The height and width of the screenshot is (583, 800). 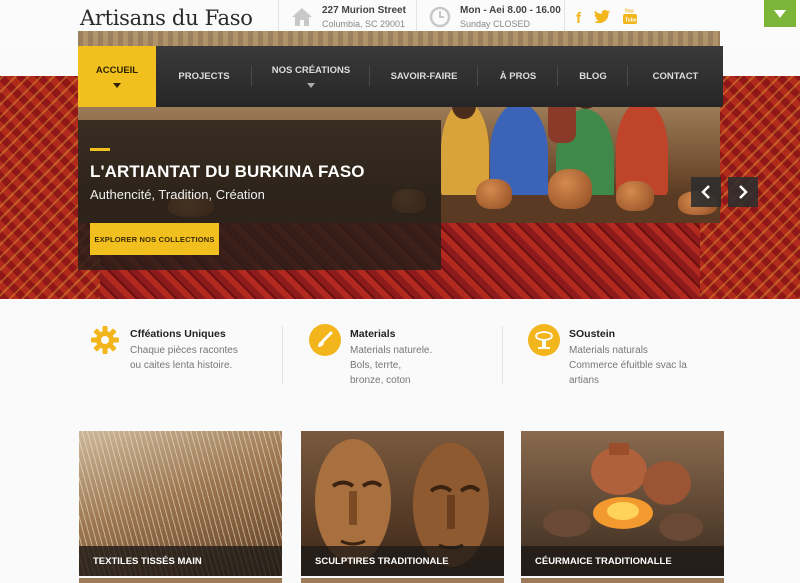 I want to click on home-icon, so click(x=302, y=17).